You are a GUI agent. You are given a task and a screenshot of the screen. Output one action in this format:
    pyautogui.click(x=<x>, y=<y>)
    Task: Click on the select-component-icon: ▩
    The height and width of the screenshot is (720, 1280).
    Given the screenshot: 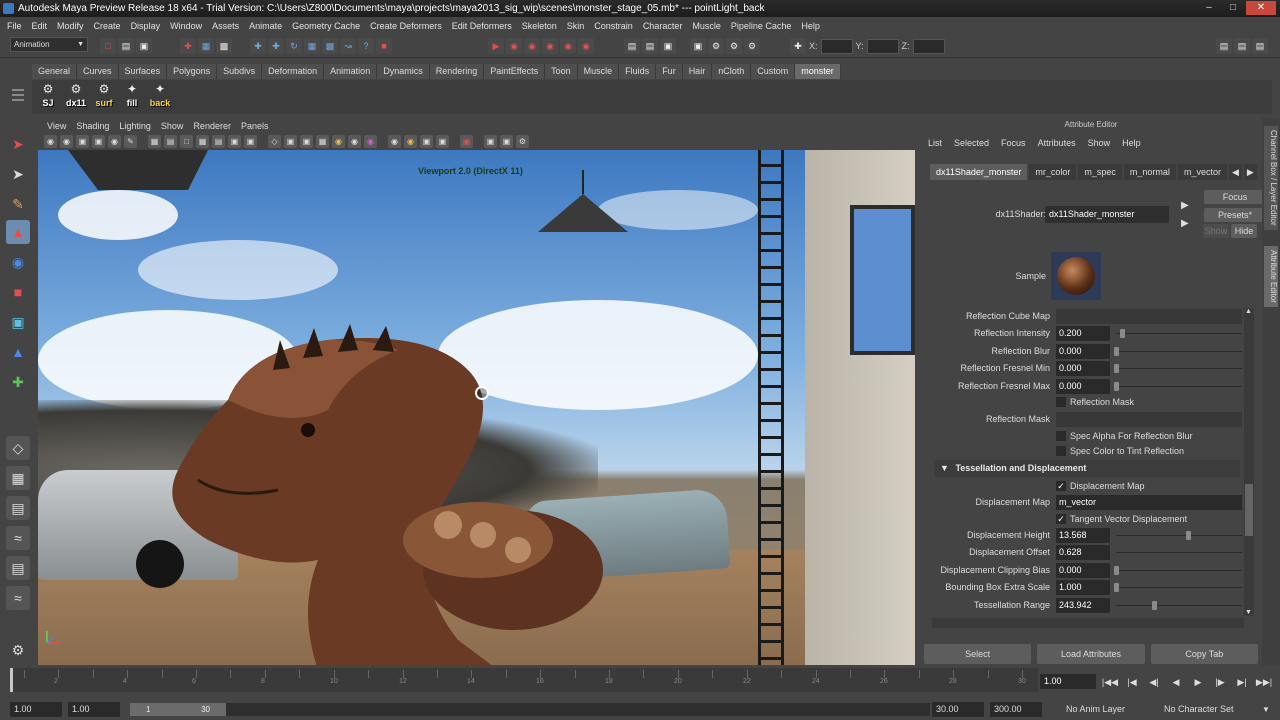 What is the action you would take?
    pyautogui.click(x=224, y=46)
    